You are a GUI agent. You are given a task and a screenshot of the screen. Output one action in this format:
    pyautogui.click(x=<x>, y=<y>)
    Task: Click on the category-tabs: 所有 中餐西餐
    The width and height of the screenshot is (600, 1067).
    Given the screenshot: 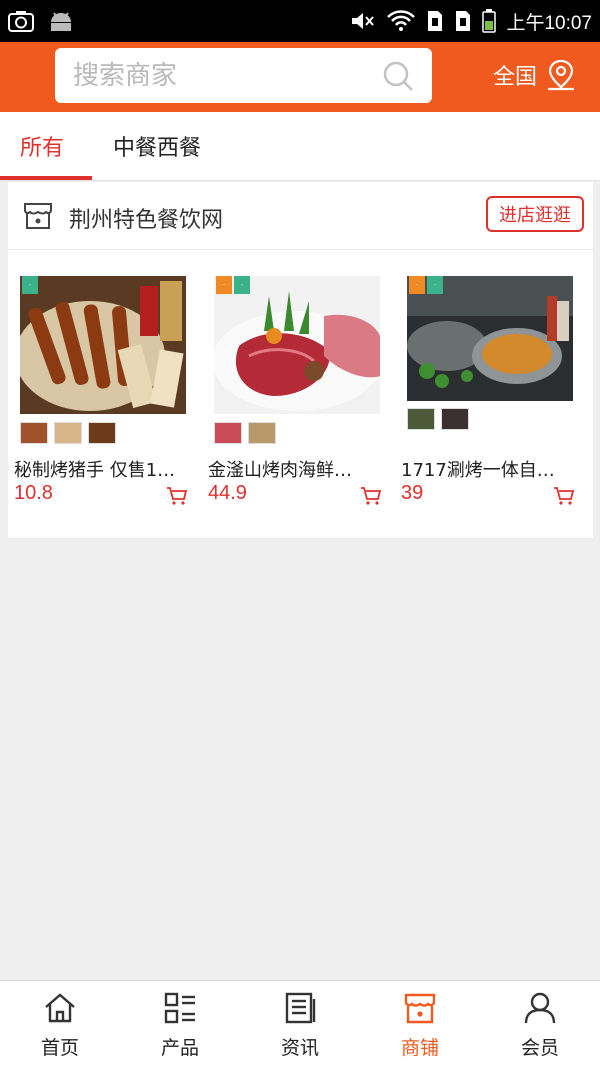 What is the action you would take?
    pyautogui.click(x=300, y=146)
    